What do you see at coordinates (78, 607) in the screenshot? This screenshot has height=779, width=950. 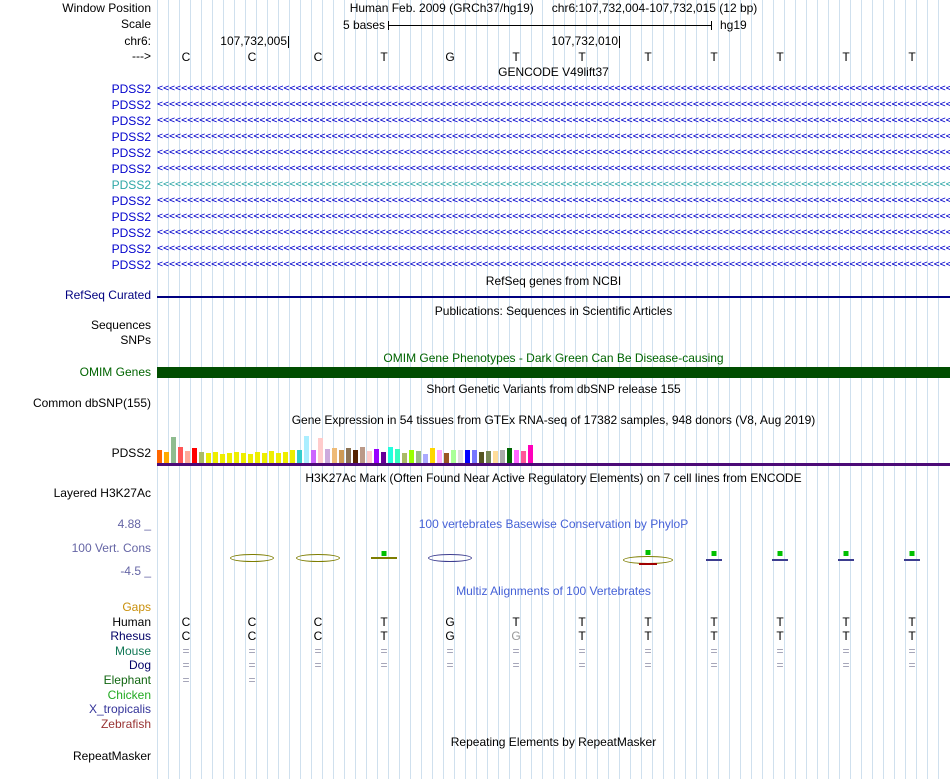 I see `species-label-gaps: Gaps` at bounding box center [78, 607].